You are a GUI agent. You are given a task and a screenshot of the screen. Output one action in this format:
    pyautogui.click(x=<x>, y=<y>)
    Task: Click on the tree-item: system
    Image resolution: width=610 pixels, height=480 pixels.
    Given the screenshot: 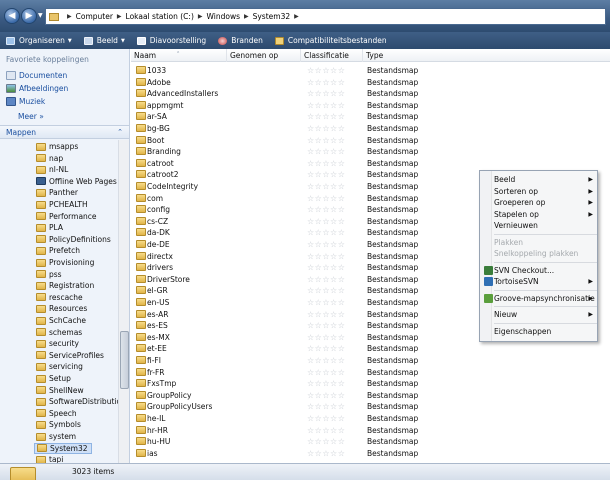 What is the action you would take?
    pyautogui.click(x=56, y=436)
    